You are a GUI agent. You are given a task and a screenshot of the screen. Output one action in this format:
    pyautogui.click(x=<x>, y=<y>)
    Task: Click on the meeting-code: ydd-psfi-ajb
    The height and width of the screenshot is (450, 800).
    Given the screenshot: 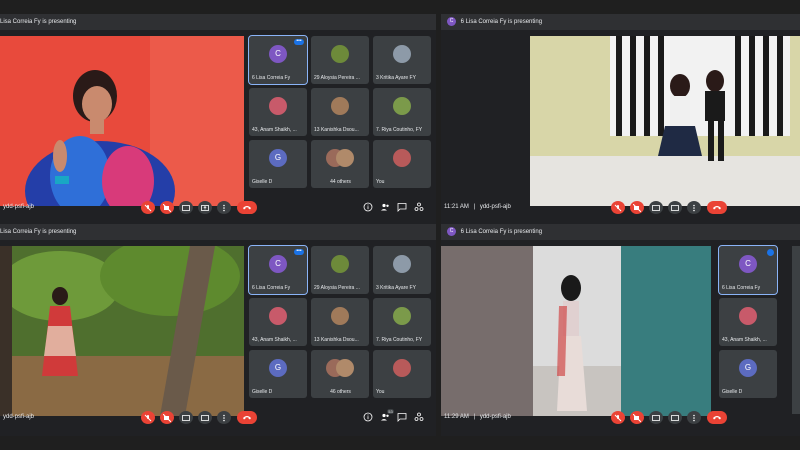 What is the action you would take?
    pyautogui.click(x=19, y=417)
    